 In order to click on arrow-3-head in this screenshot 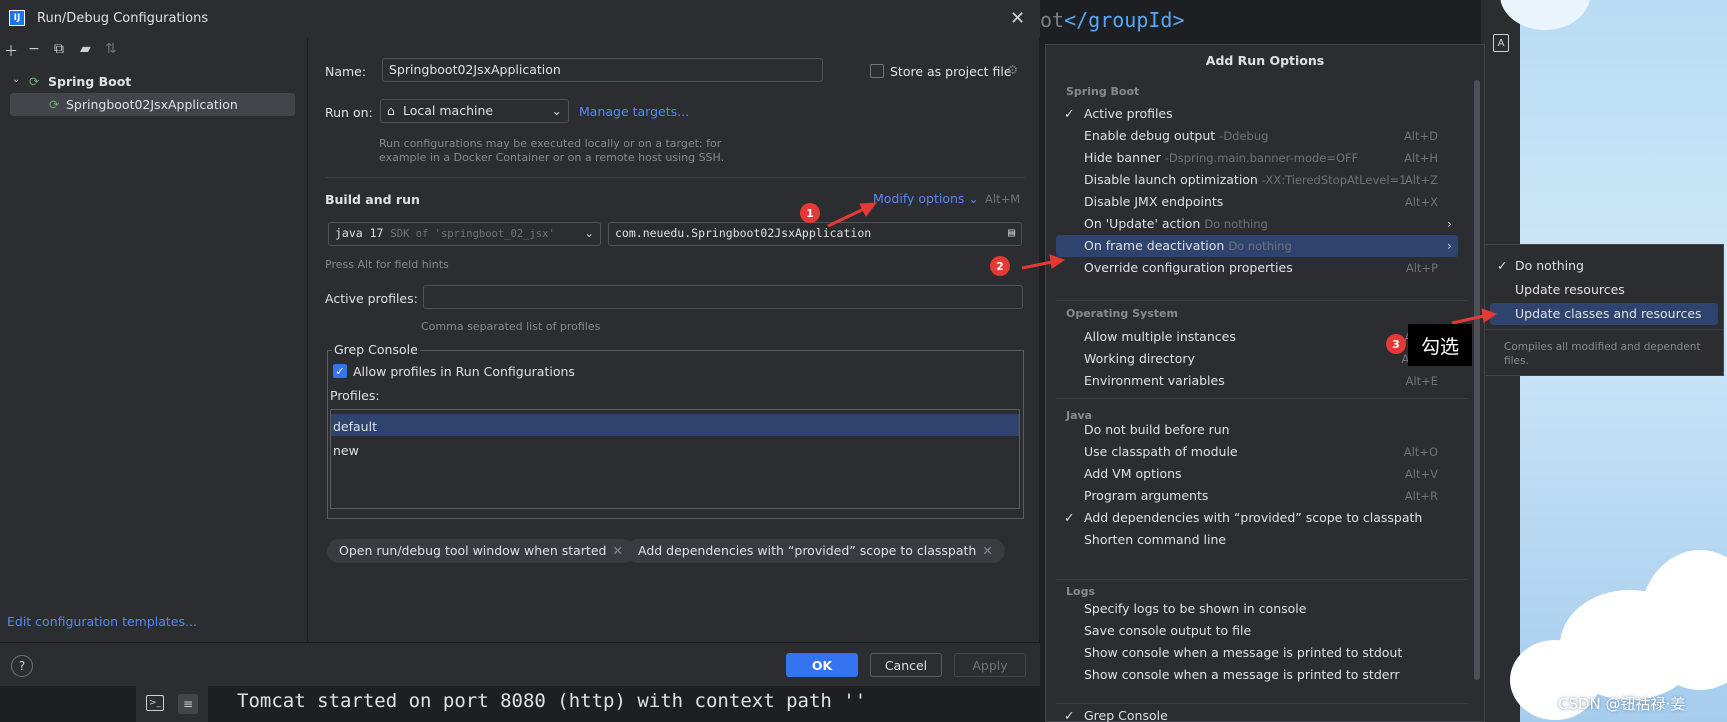, I will do `click(1489, 315)`.